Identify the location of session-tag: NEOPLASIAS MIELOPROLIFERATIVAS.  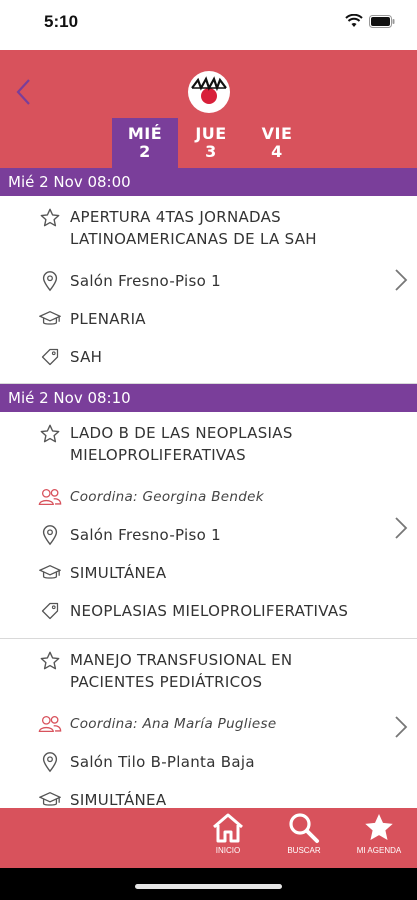
(209, 611).